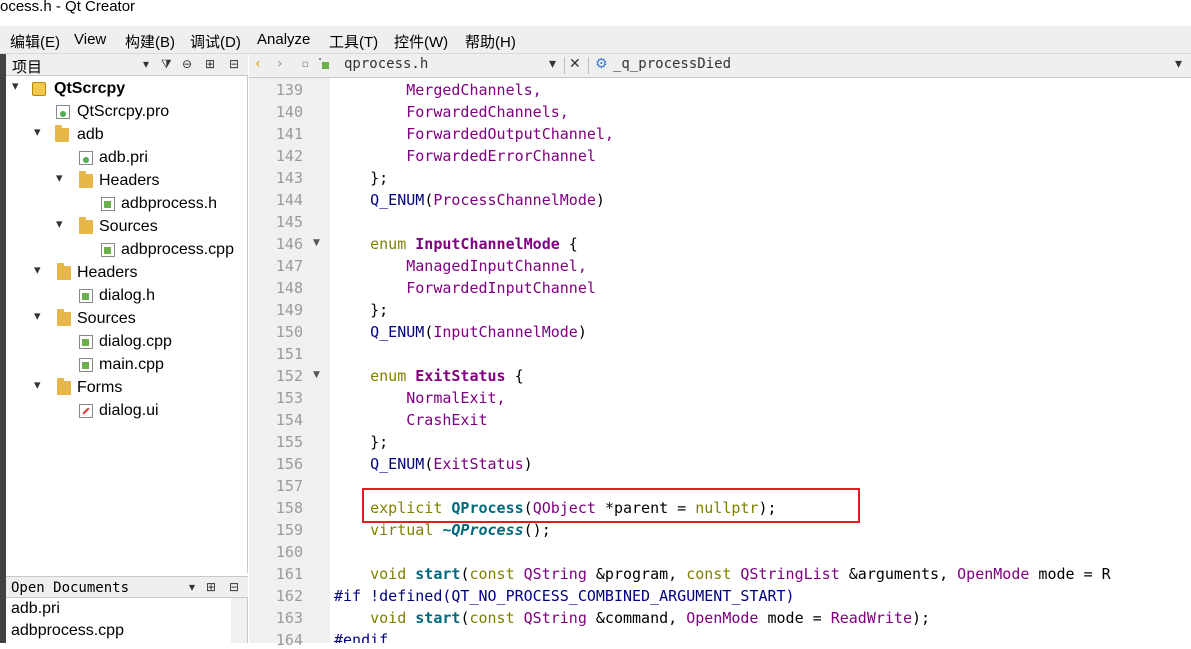  Describe the element at coordinates (35, 41) in the screenshot. I see `menu-edit: 编辑(E)` at that location.